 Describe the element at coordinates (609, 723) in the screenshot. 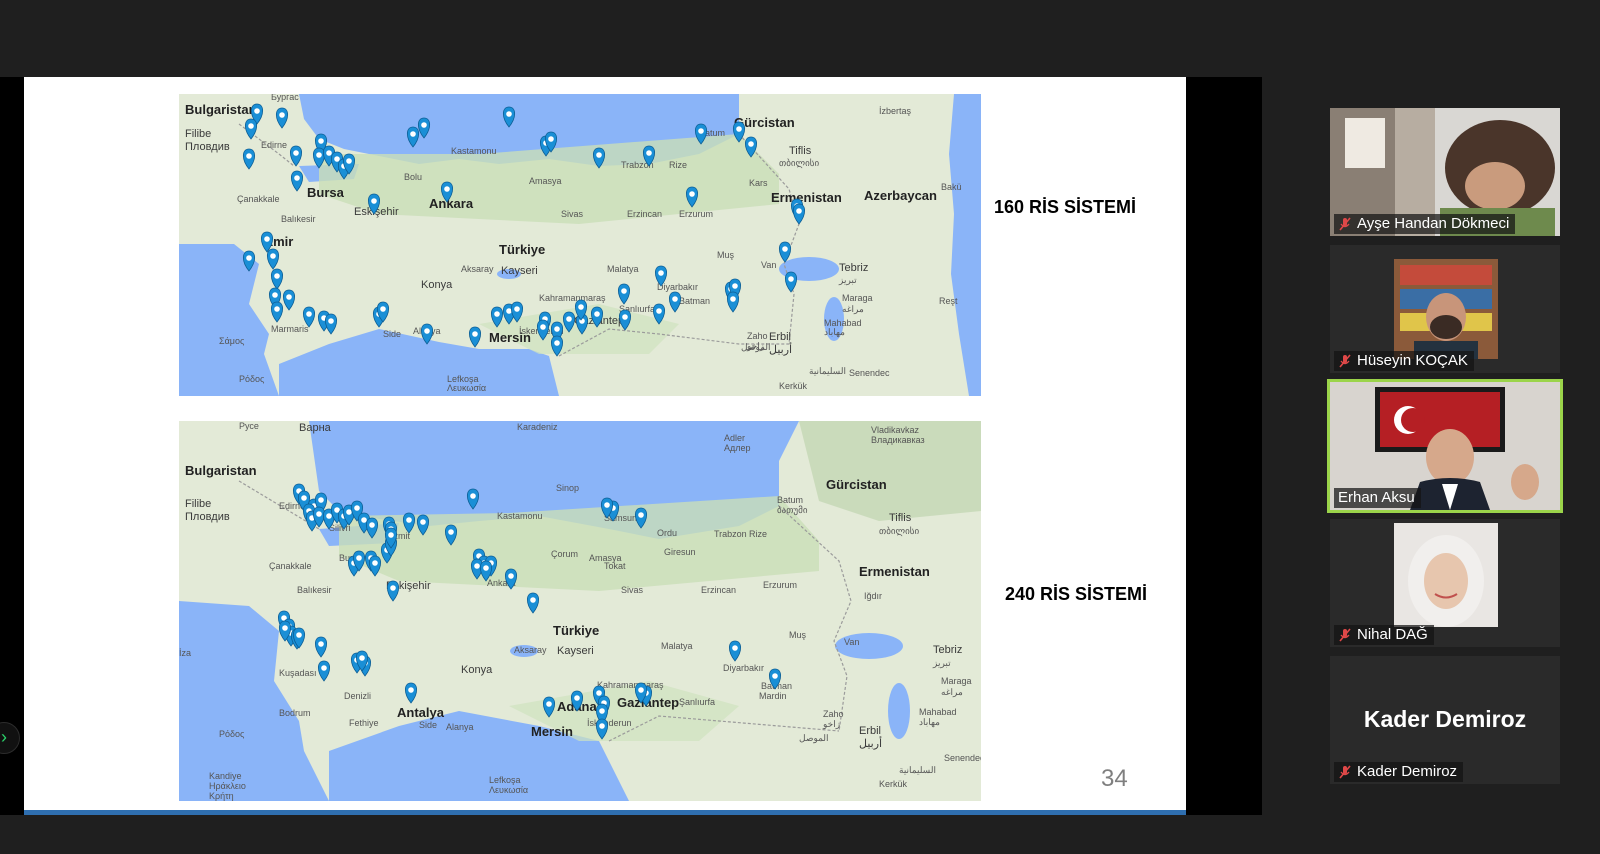

I see `map-label: İskenderun` at that location.